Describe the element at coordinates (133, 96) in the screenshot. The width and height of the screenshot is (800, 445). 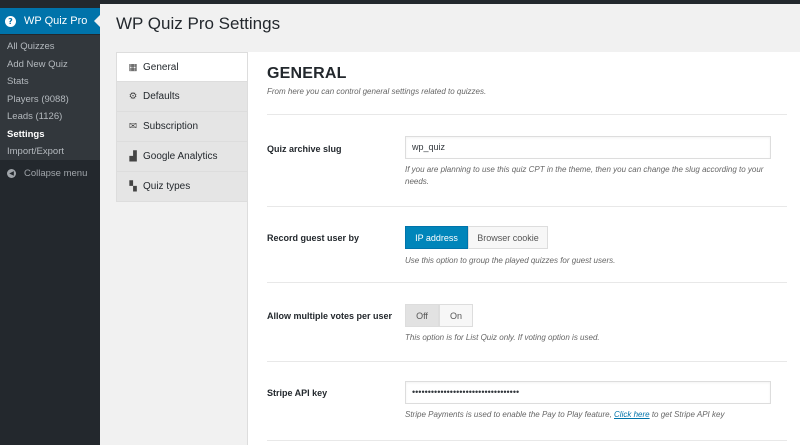
I see `gear-icon: ⚙` at that location.